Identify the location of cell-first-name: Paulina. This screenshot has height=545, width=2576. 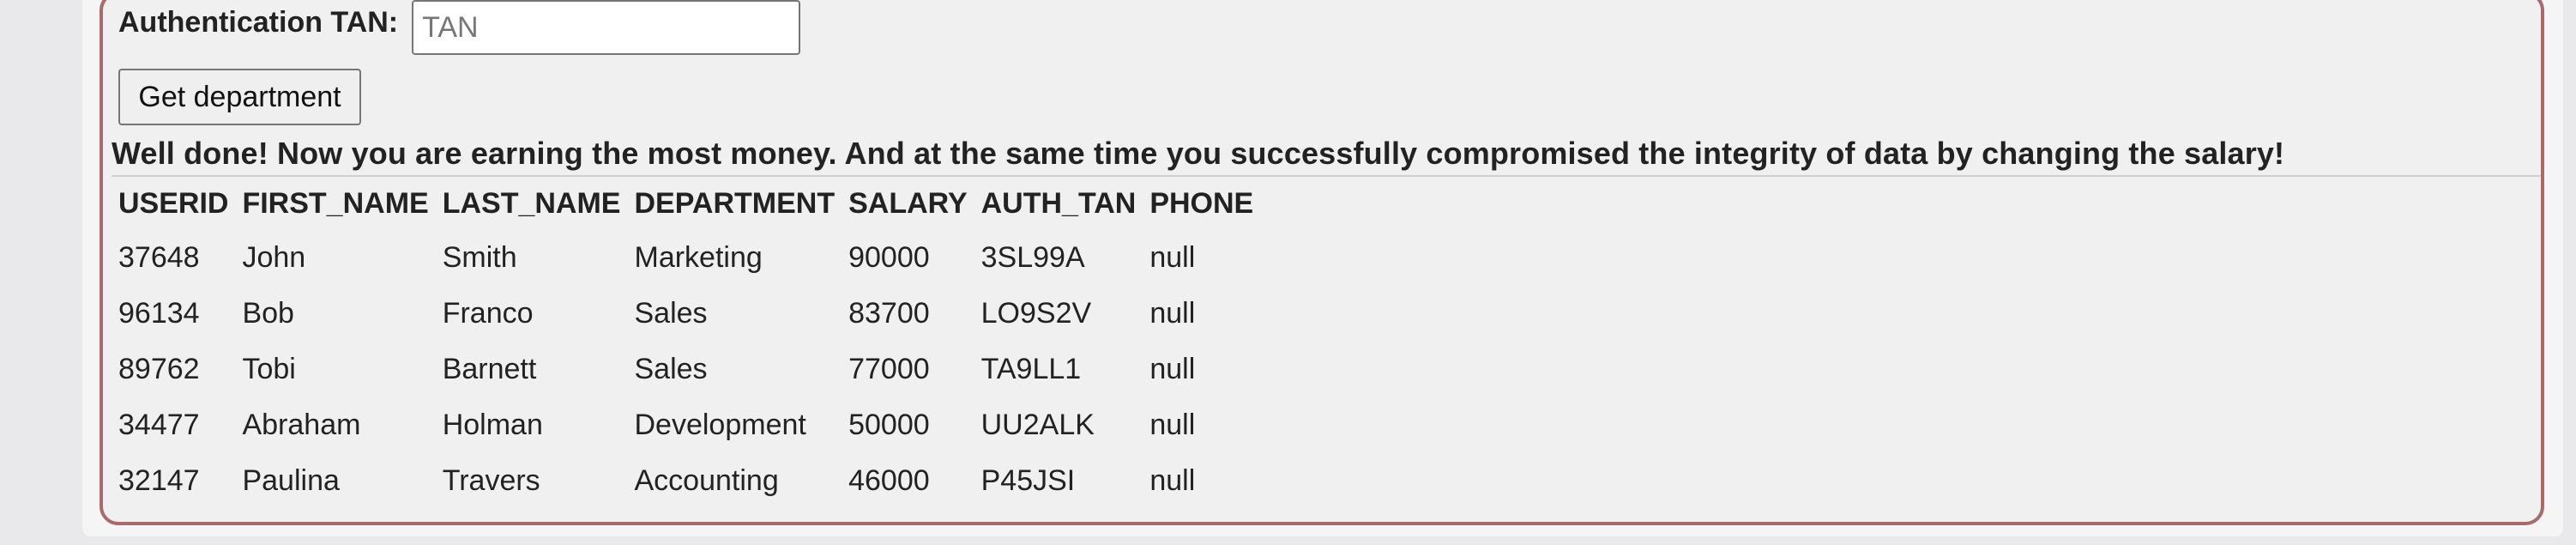
(291, 480).